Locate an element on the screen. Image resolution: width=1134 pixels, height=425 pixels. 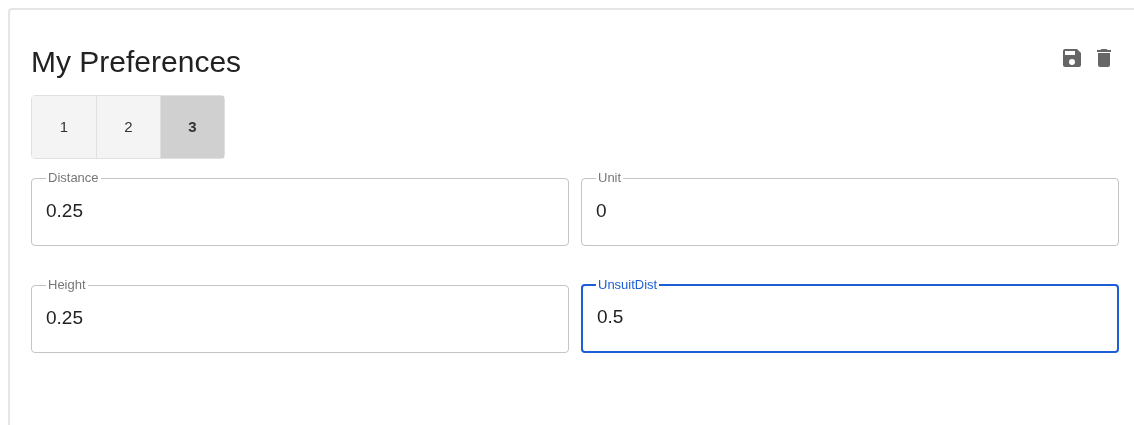
tab: 2 is located at coordinates (128, 127).